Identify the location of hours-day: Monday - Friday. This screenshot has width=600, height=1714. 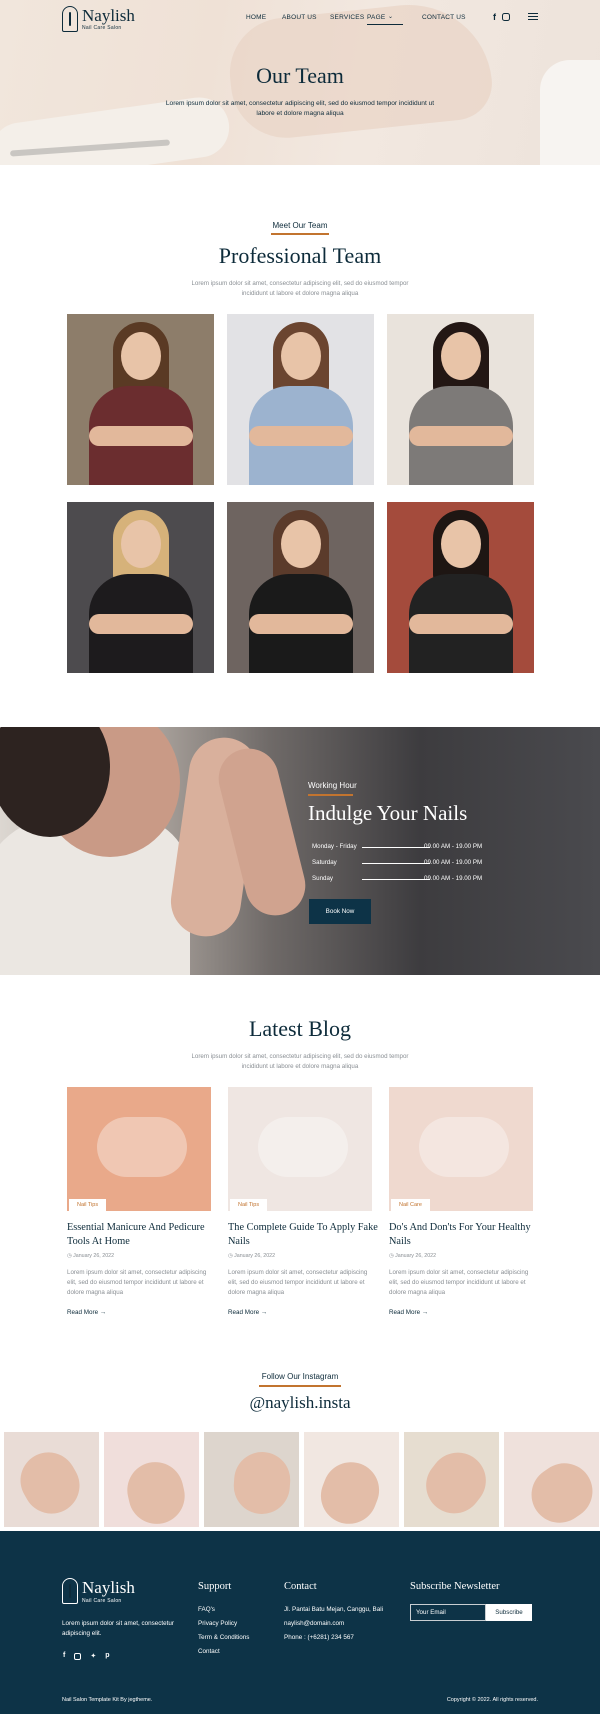
(334, 846).